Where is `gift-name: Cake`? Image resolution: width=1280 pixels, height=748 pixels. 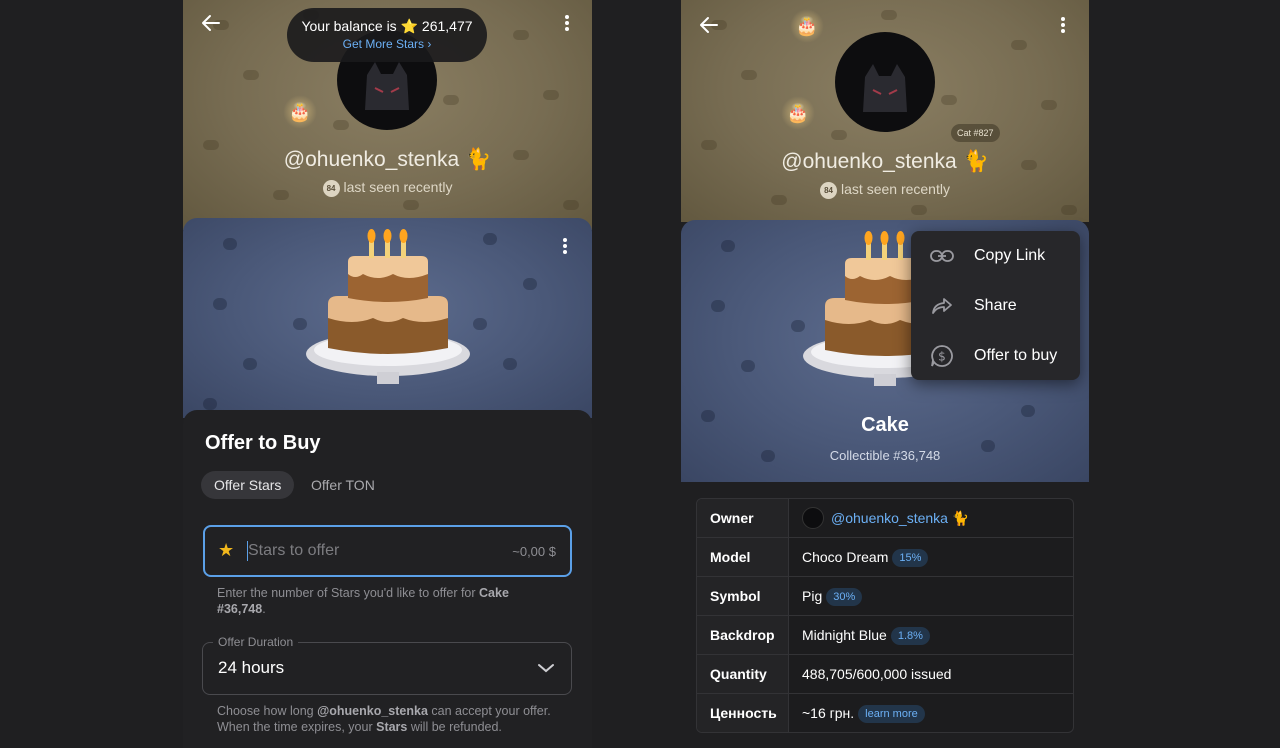
gift-name: Cake is located at coordinates (885, 425).